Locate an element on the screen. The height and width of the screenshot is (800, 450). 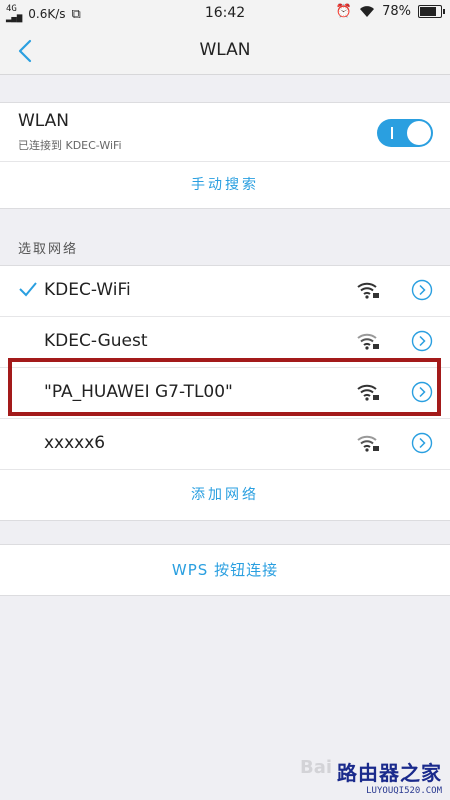
wlan-title: WLAN is located at coordinates (44, 121).